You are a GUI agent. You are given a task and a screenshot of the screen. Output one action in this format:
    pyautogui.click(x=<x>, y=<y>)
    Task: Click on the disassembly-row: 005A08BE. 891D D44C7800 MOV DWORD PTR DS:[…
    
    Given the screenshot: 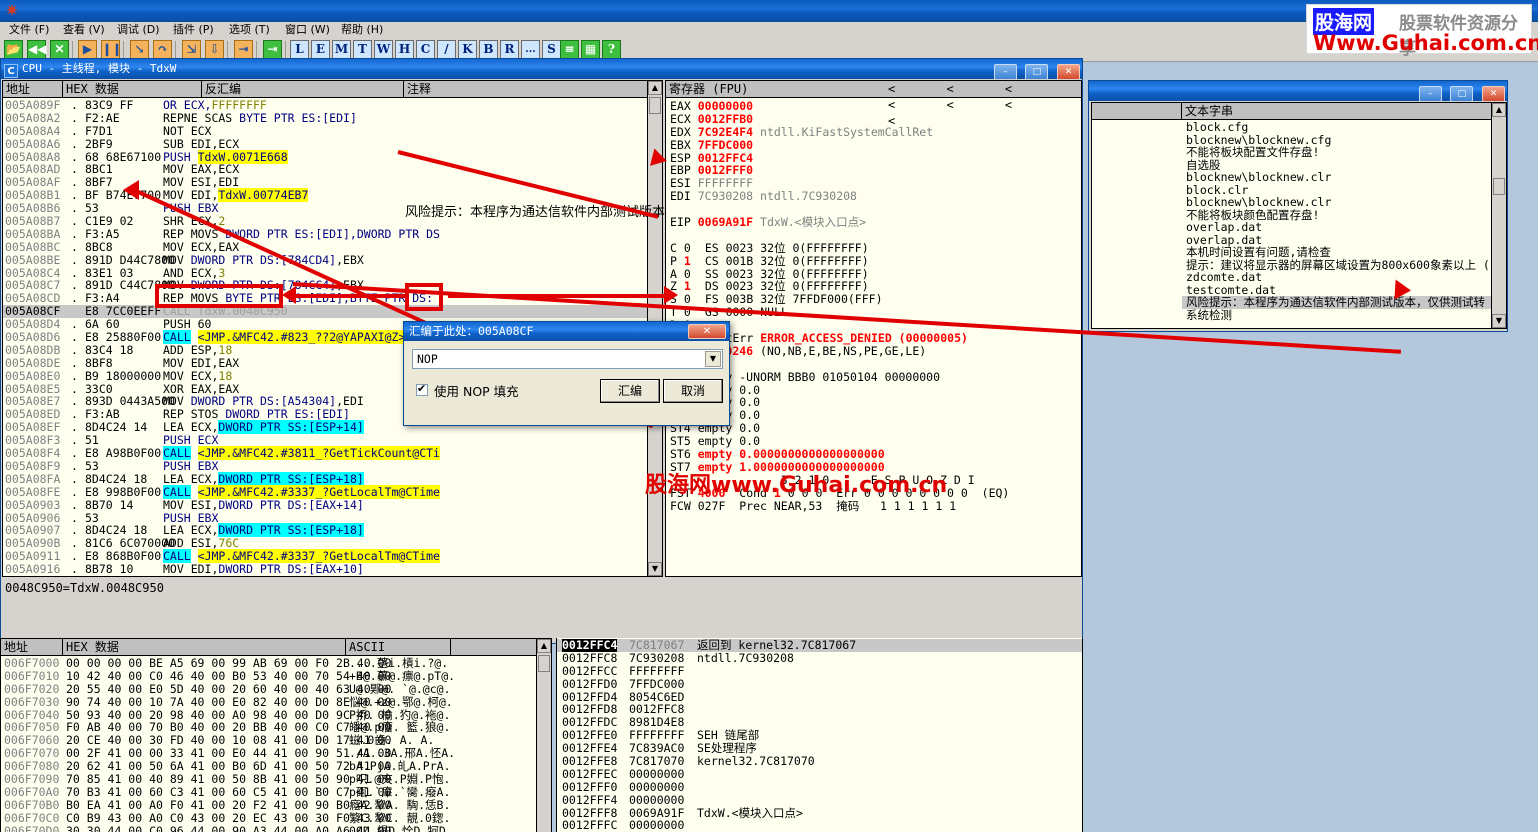 What is the action you would take?
    pyautogui.click(x=332, y=260)
    